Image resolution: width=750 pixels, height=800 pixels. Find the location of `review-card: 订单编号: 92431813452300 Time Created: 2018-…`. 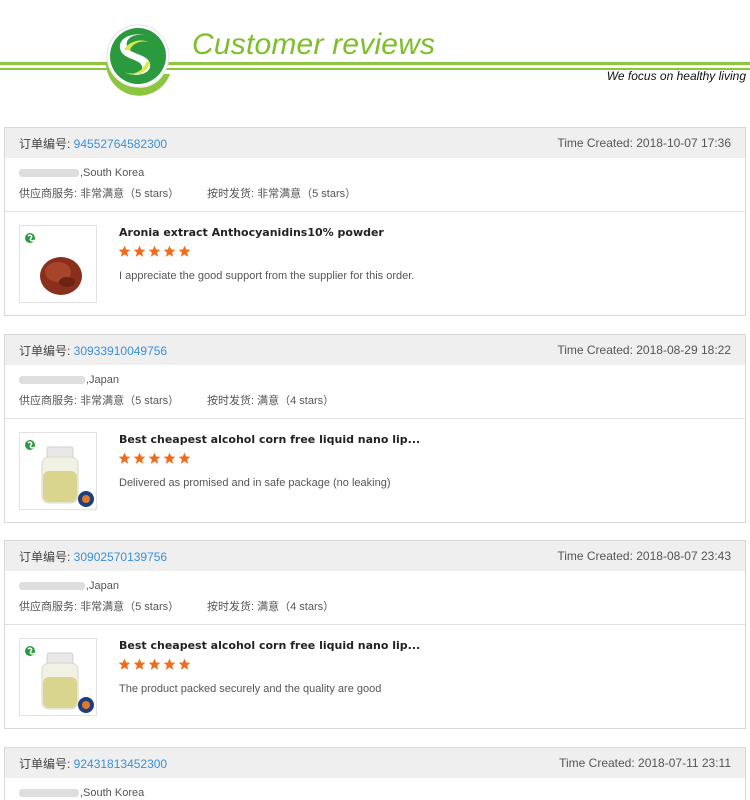

review-card: 订单编号: 92431813452300 Time Created: 2018-… is located at coordinates (375, 773).